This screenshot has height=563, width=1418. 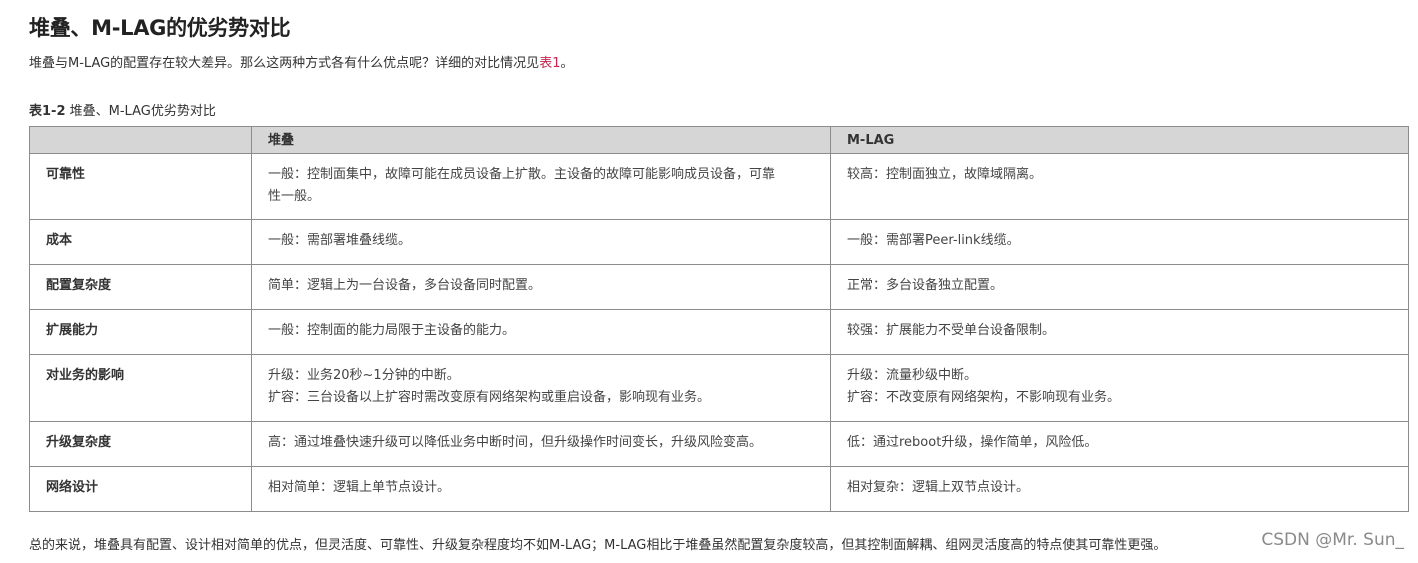 I want to click on cell-line: 性一般。, so click(x=294, y=196).